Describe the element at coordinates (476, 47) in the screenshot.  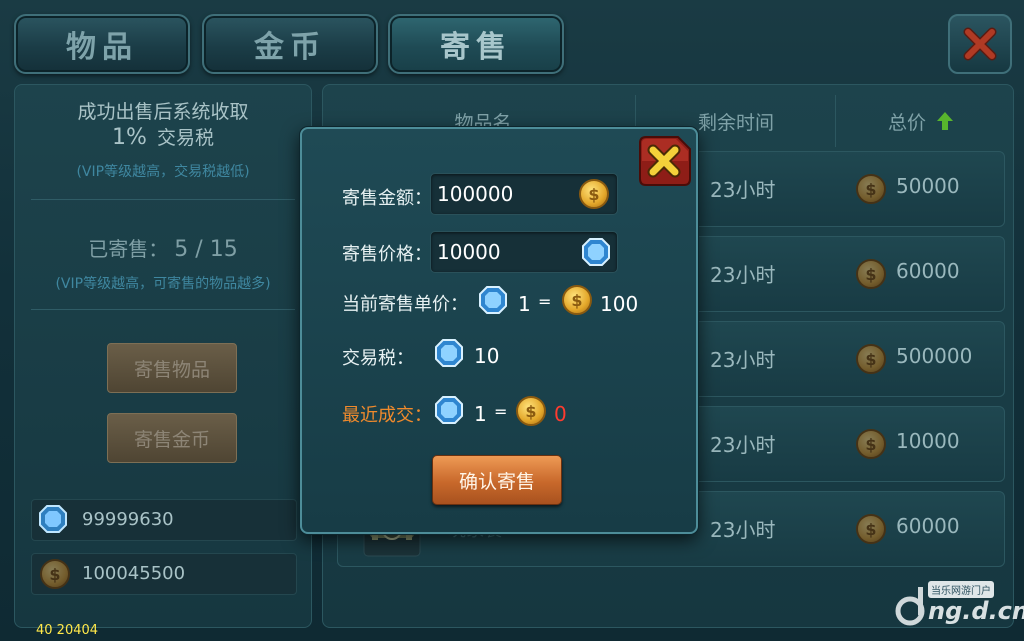
I see `tab-consign-label: 寄售` at that location.